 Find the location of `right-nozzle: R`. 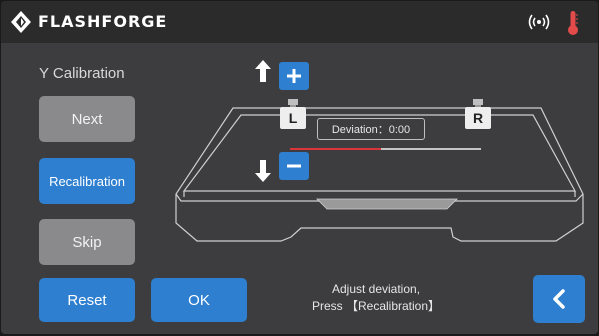

right-nozzle: R is located at coordinates (478, 119).